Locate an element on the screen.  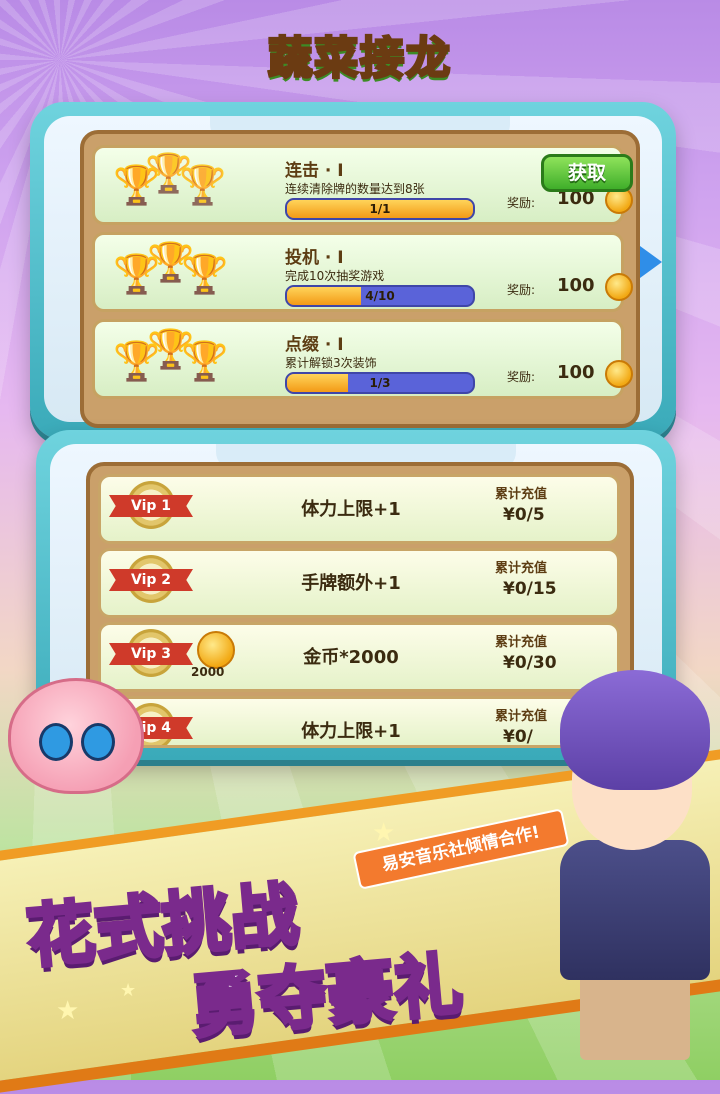
vip-row: Vip 1 体力上限+1 累计充值 ¥0/5 is located at coordinates (359, 509).